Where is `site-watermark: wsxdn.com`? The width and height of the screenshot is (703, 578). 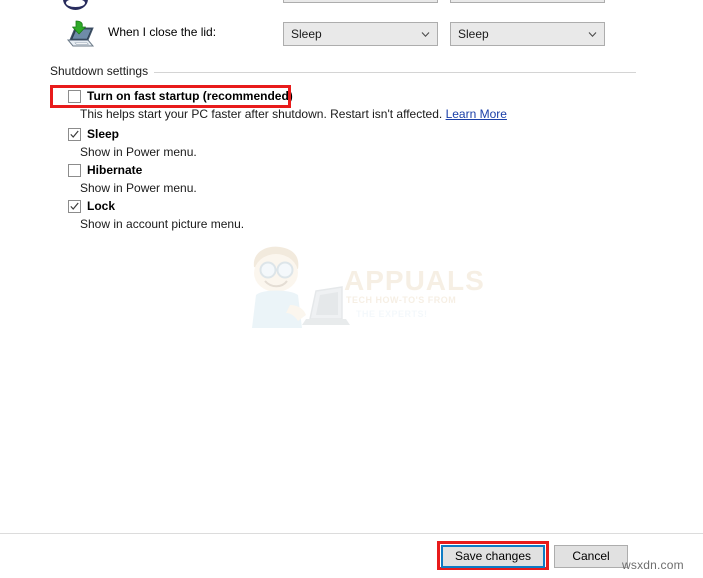 site-watermark: wsxdn.com is located at coordinates (653, 565).